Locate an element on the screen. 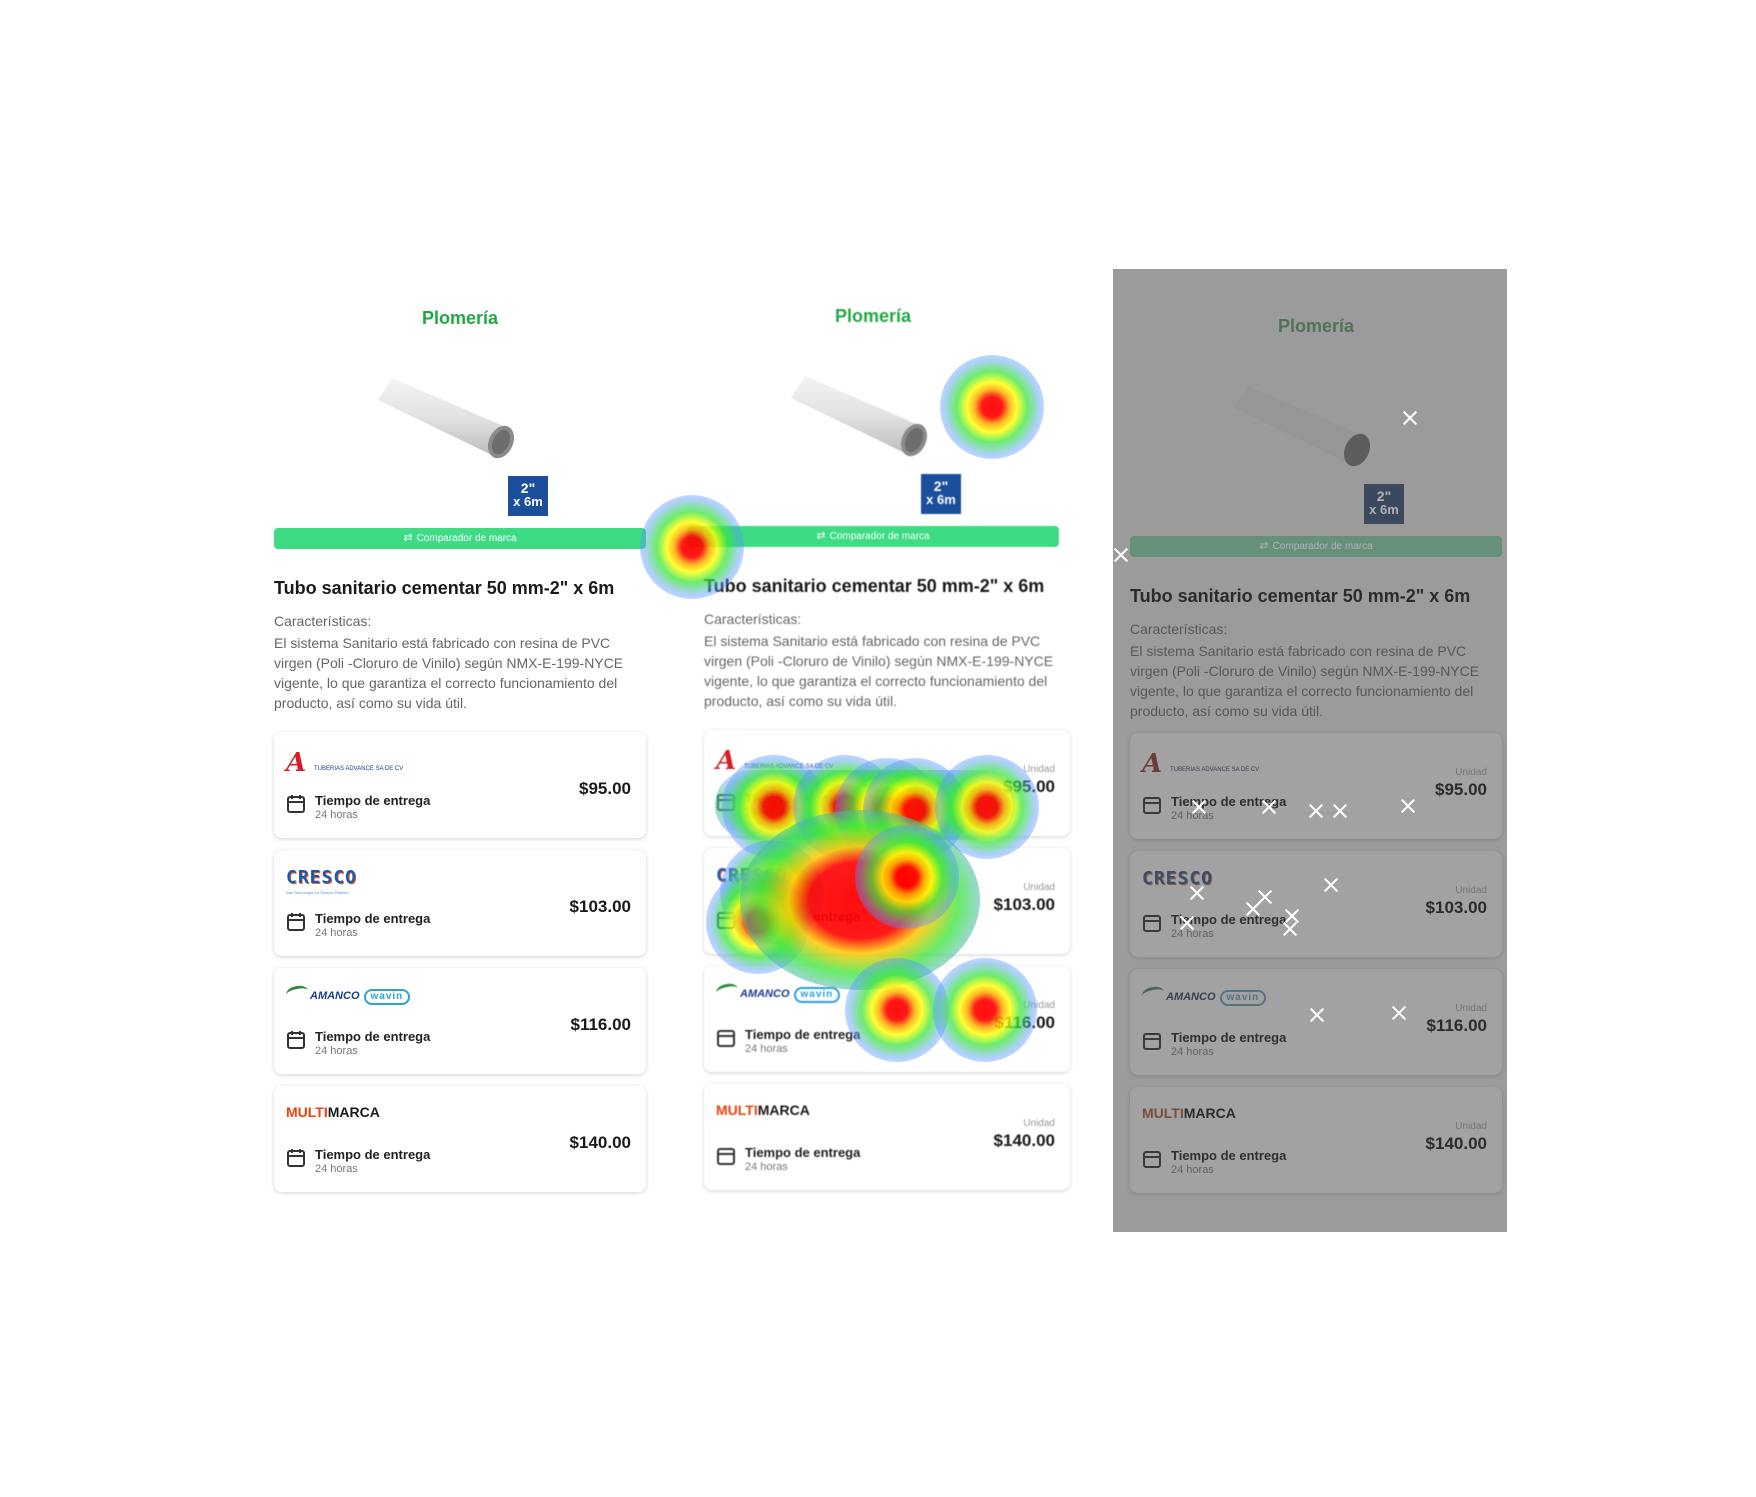 This screenshot has width=1756, height=1497. amanco-swoosh-icon is located at coordinates (297, 992).